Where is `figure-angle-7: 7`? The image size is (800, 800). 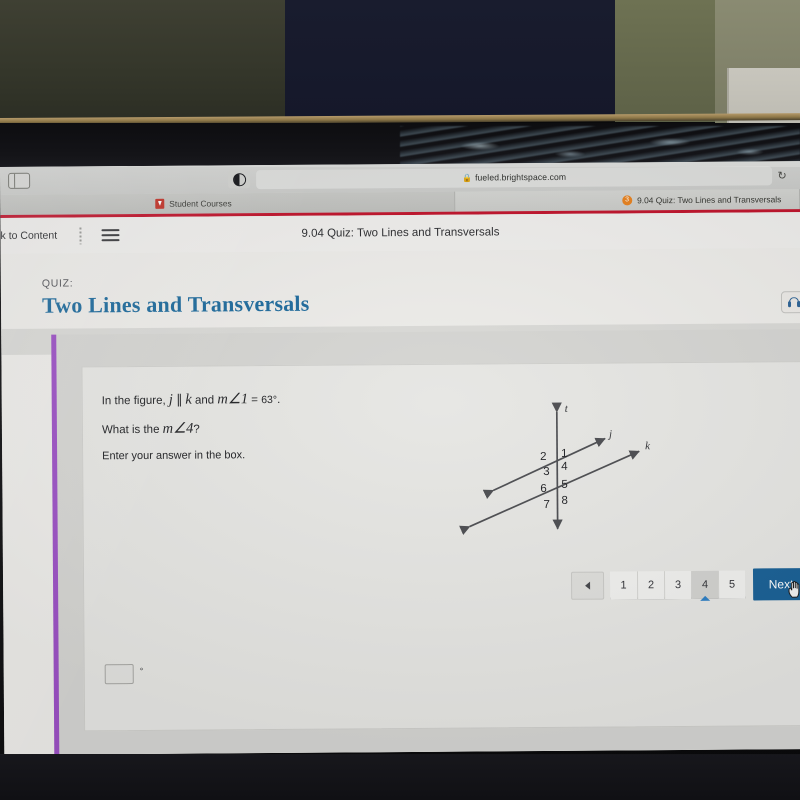
figure-angle-7: 7 is located at coordinates (546, 505).